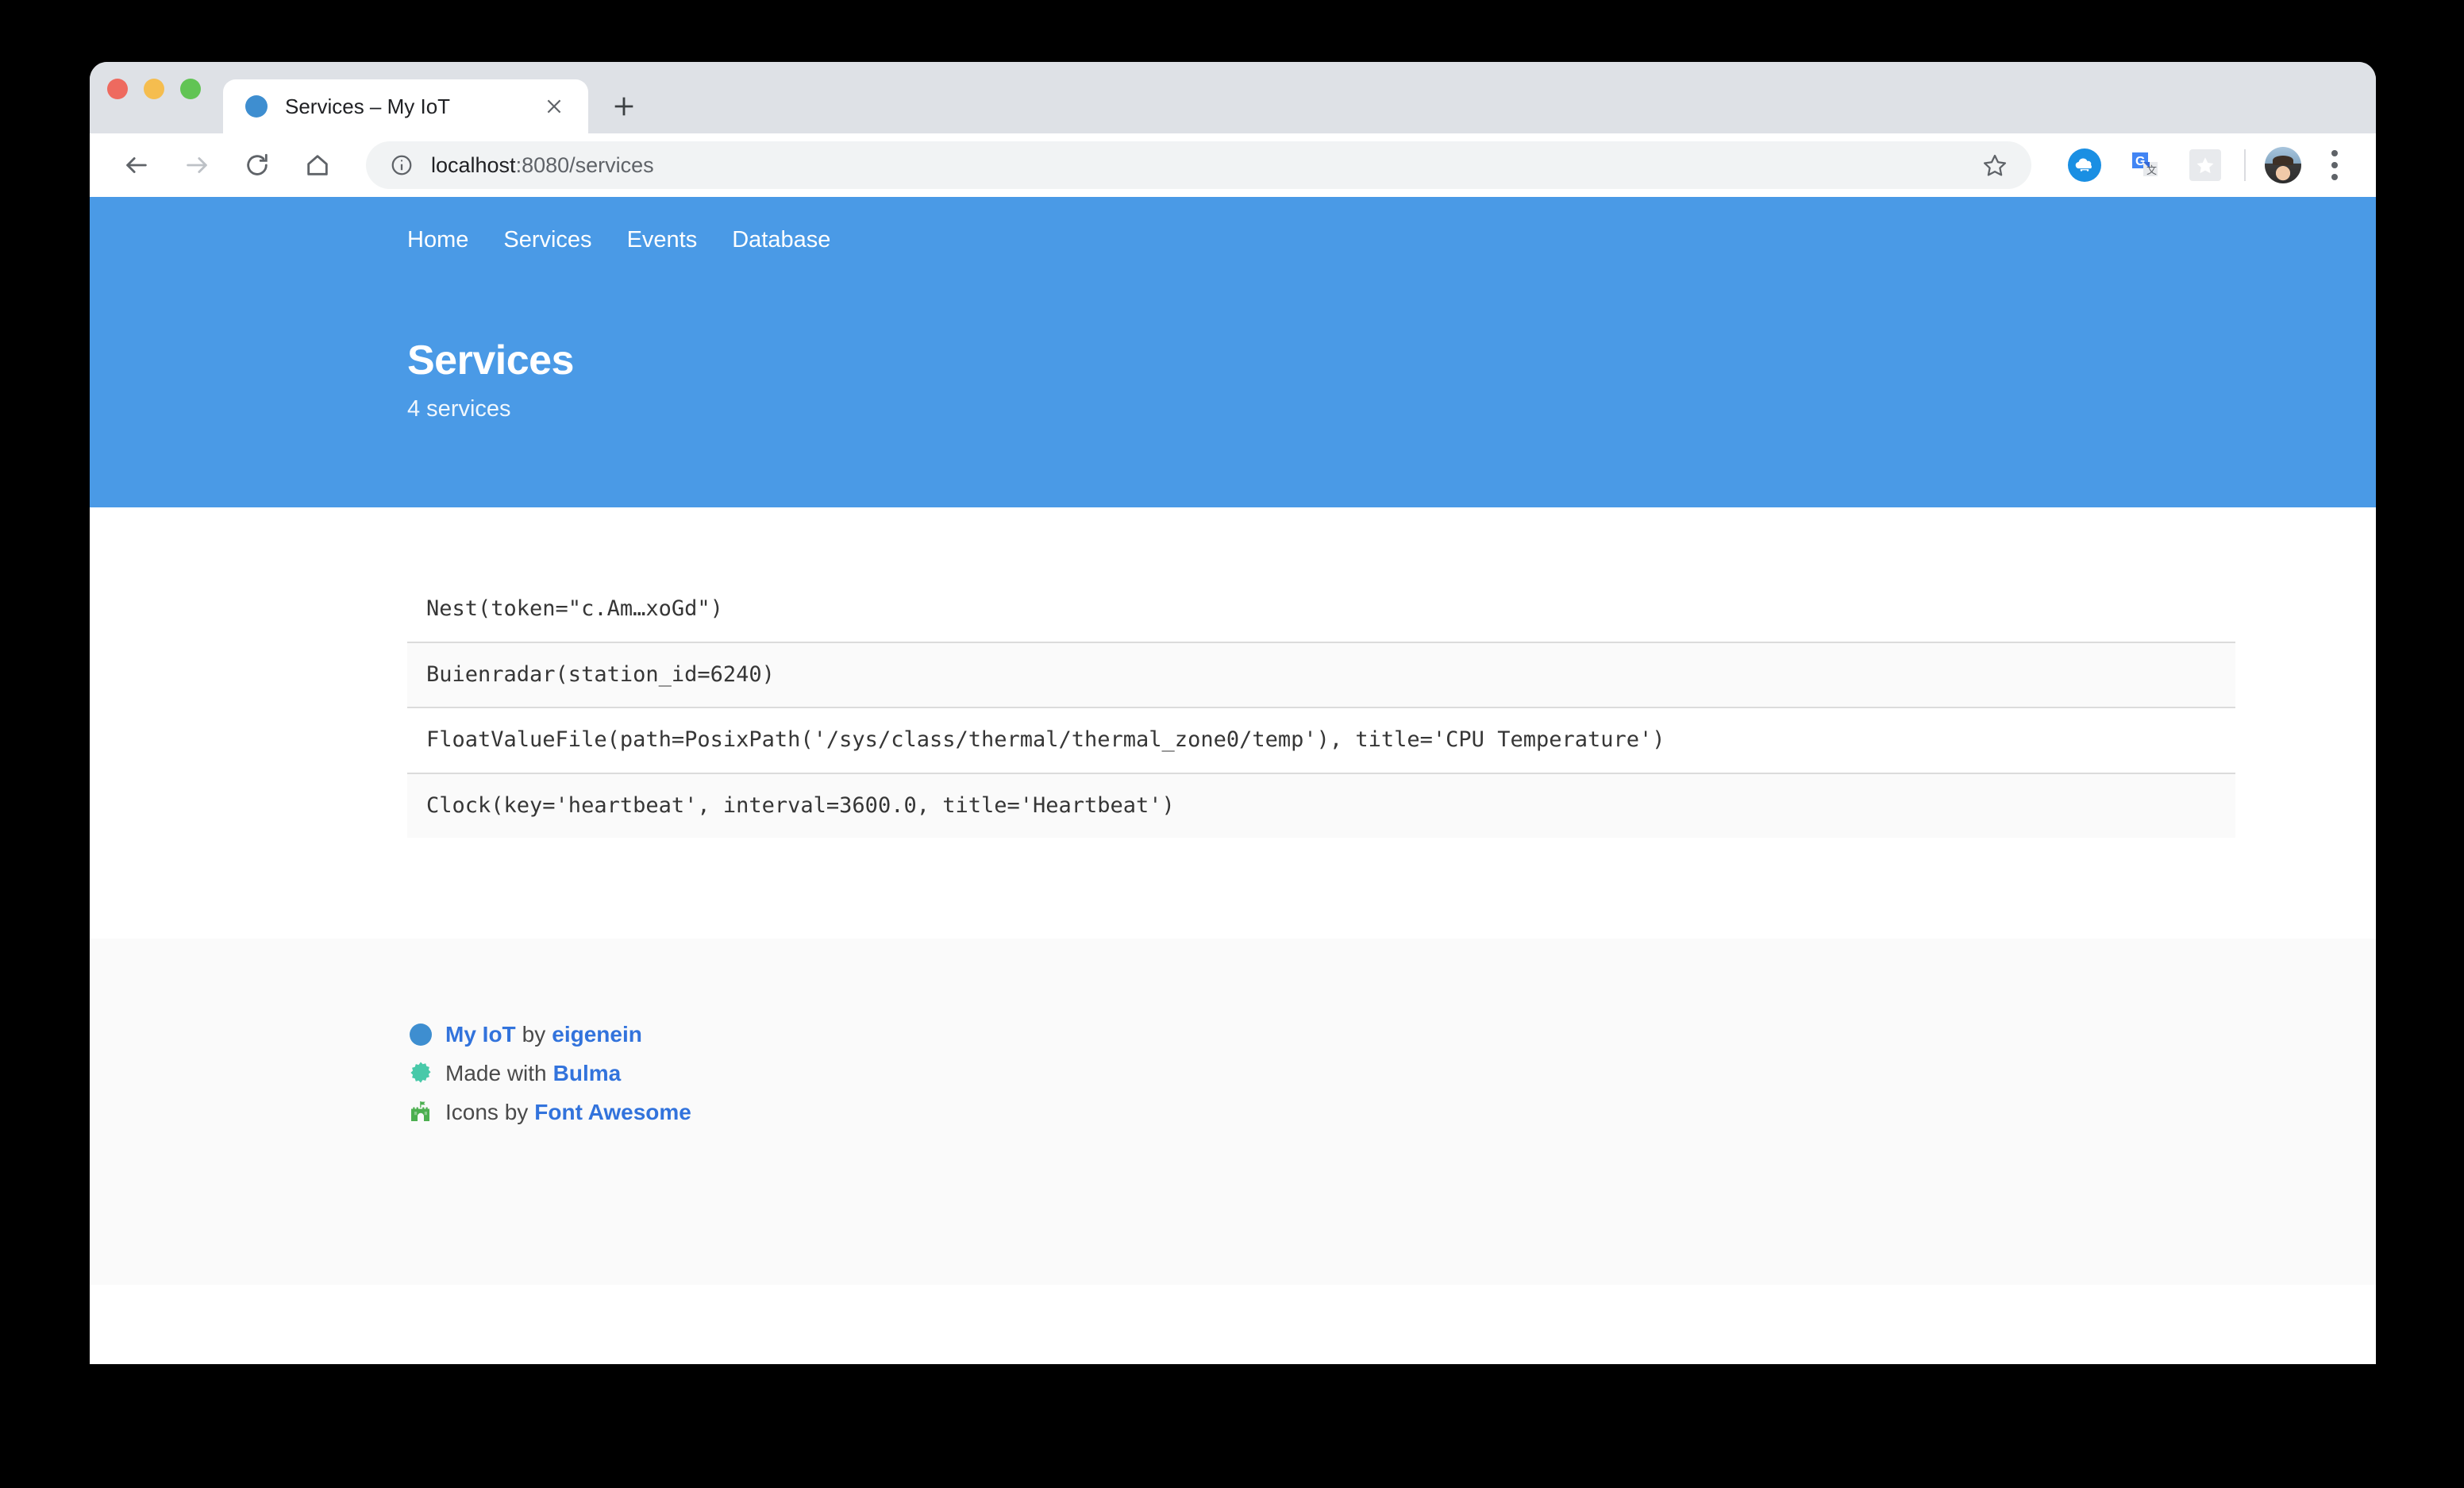 The image size is (2464, 1488). I want to click on toolbar-divider, so click(2245, 165).